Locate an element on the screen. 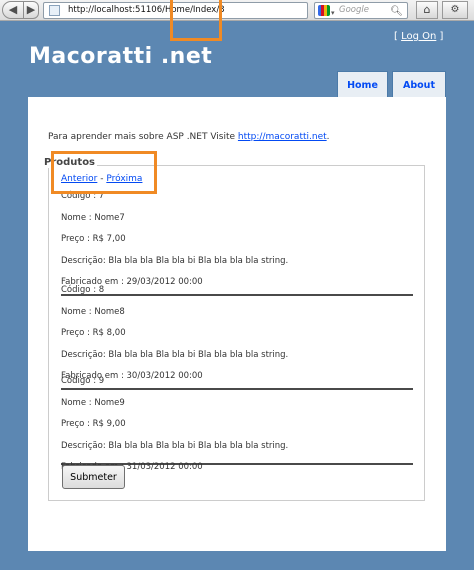 The height and width of the screenshot is (570, 474). site-title: Macoratti .net is located at coordinates (121, 56).